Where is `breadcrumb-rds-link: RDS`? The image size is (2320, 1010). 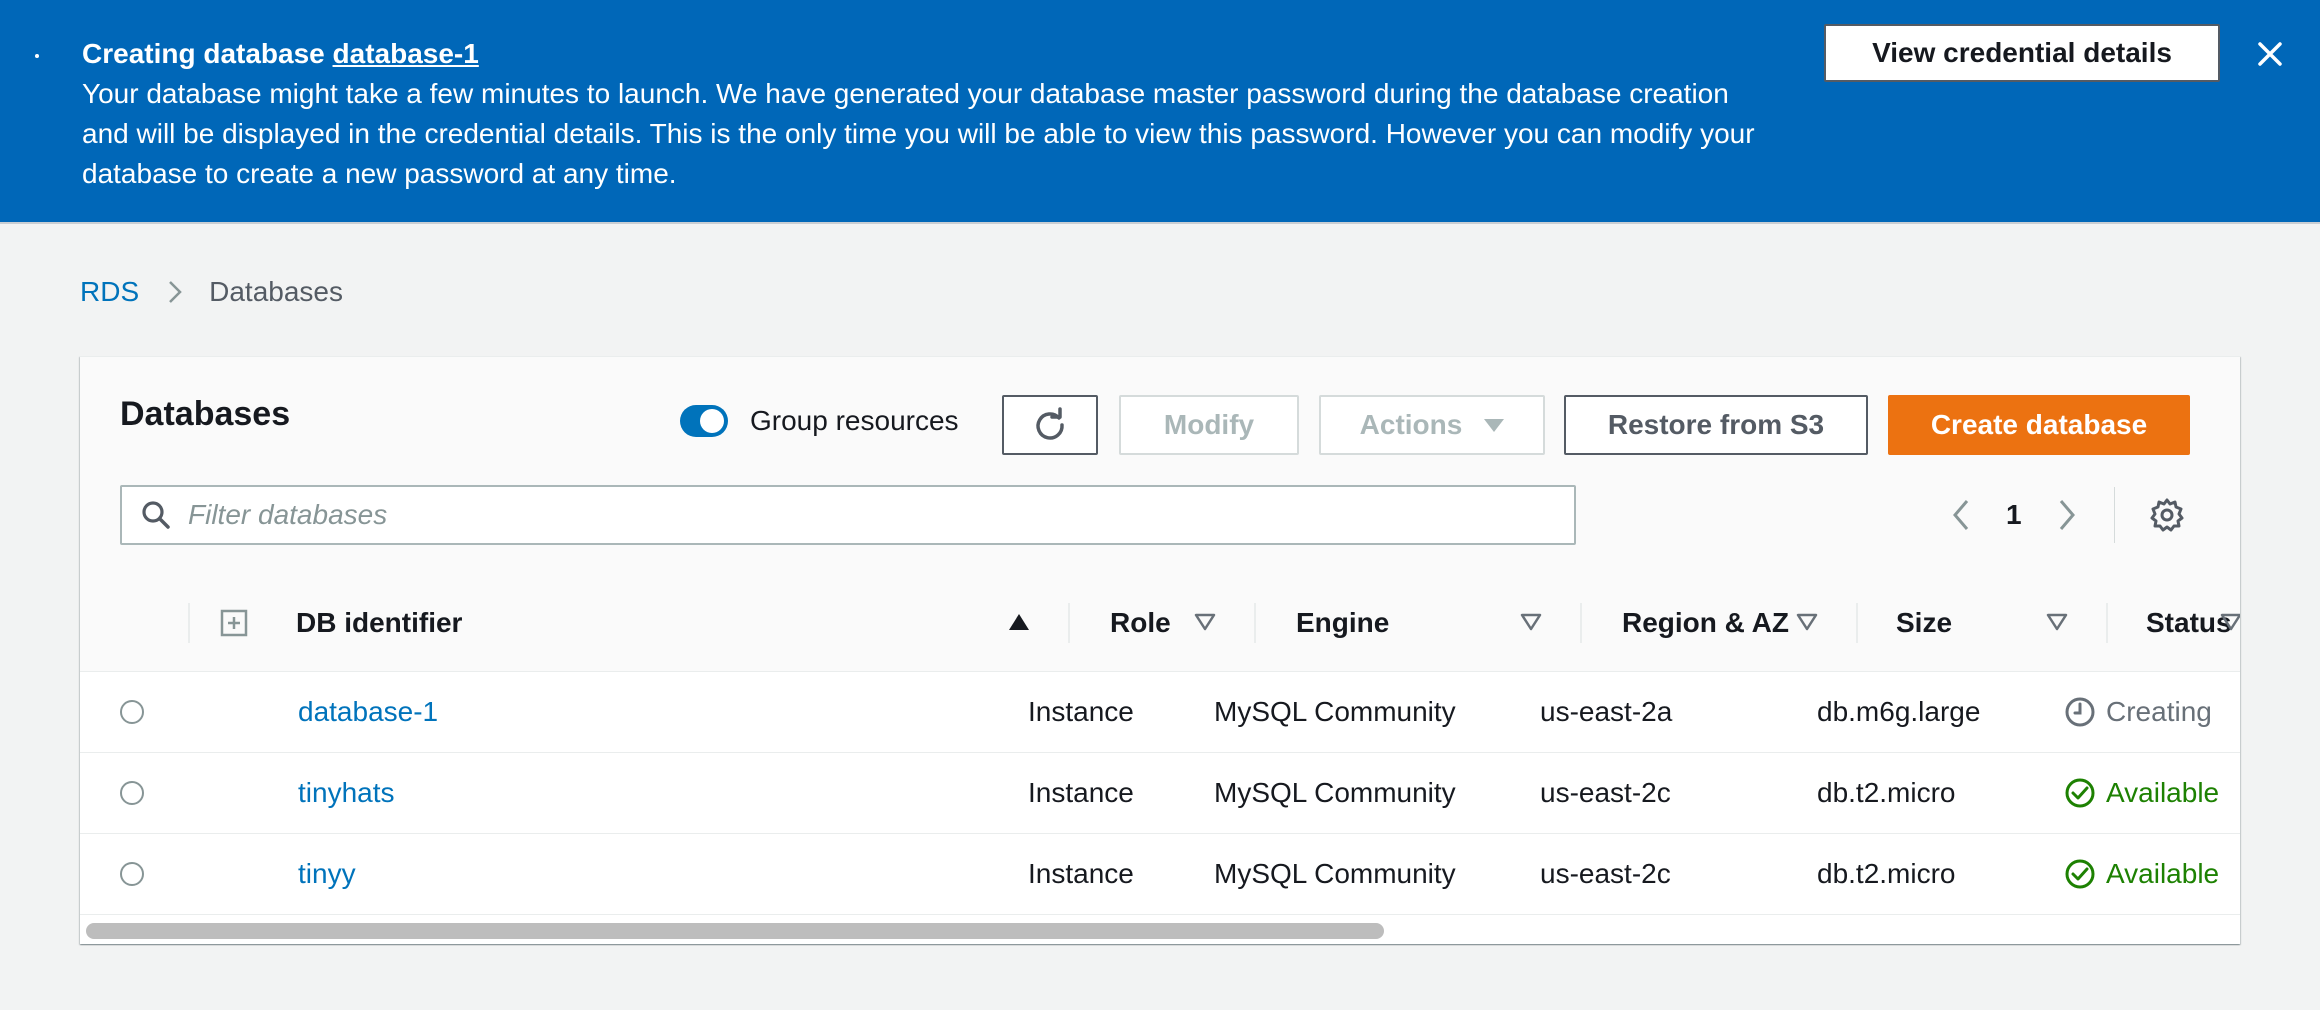 breadcrumb-rds-link: RDS is located at coordinates (109, 292).